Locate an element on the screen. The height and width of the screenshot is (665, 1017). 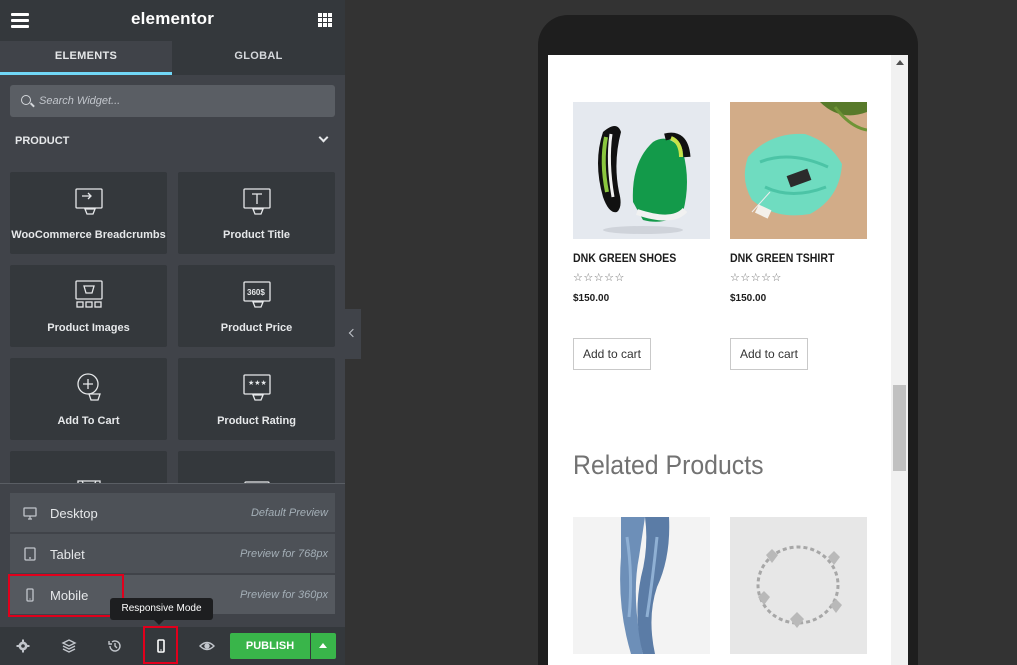
settings-gear-icon is located at coordinates (23, 646).